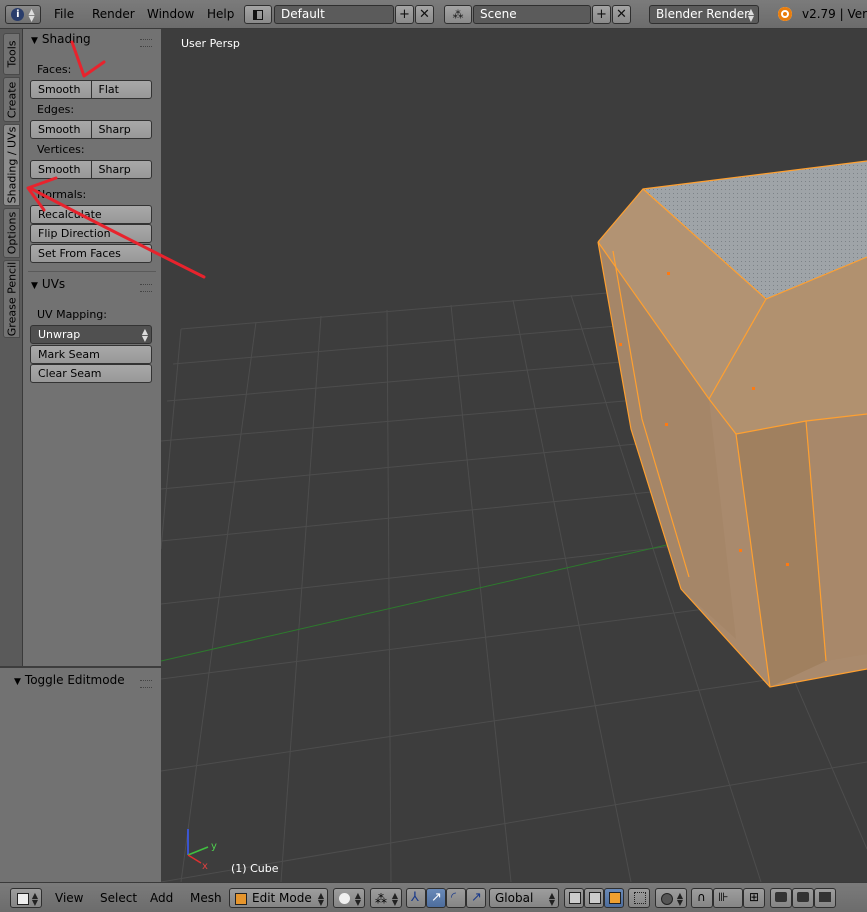  What do you see at coordinates (220, 14) in the screenshot?
I see `menu-help: Help` at bounding box center [220, 14].